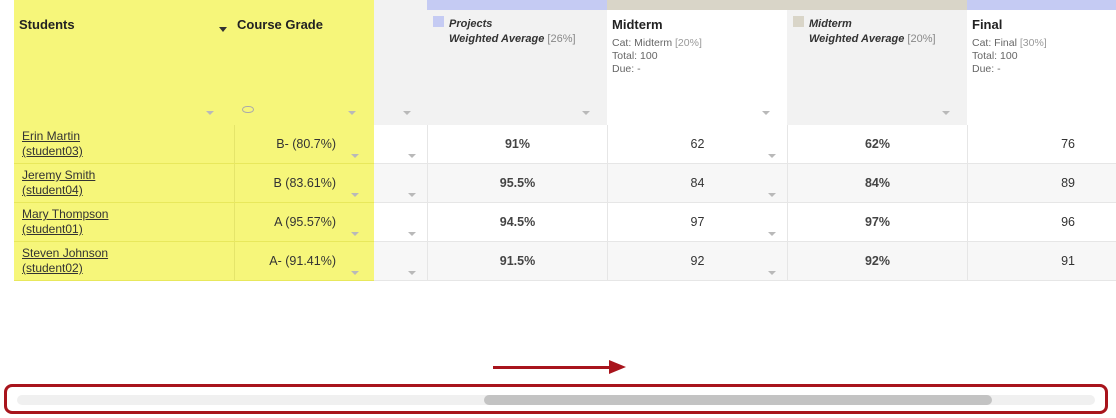 This screenshot has height=418, width=1116. I want to click on midterm-value: 62, so click(697, 144).